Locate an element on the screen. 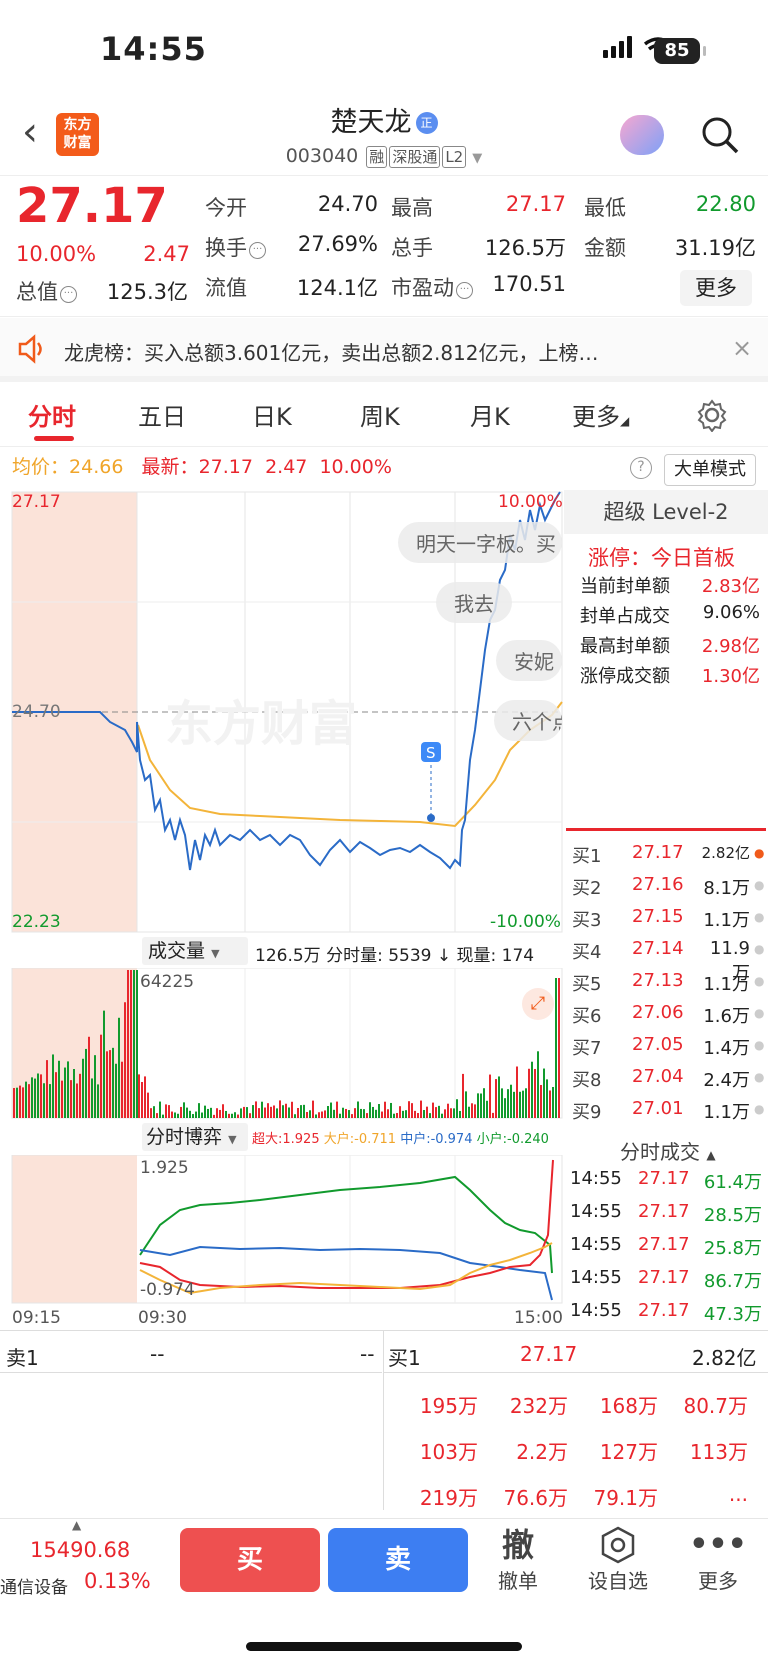  volume-chart is located at coordinates (287, 1043).